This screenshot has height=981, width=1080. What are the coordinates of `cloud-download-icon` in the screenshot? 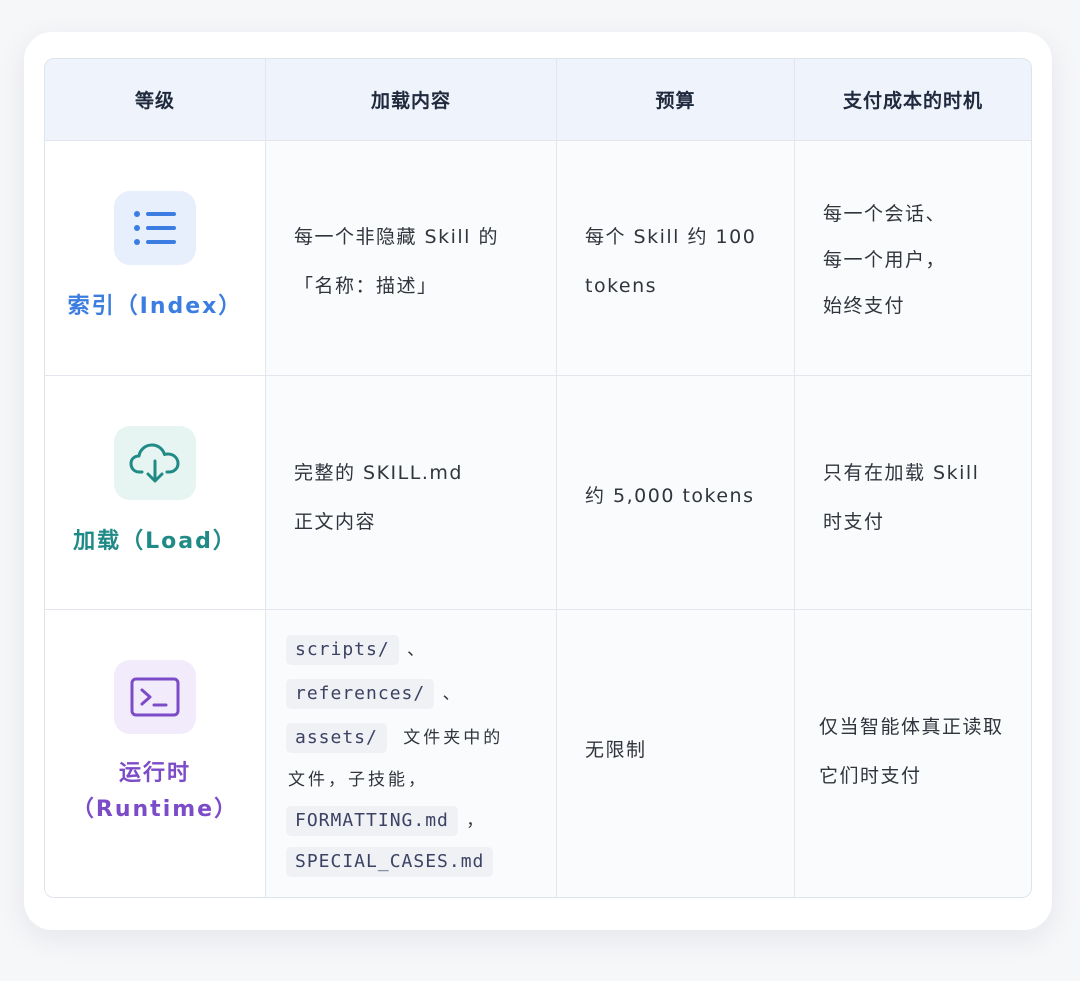 It's located at (155, 462).